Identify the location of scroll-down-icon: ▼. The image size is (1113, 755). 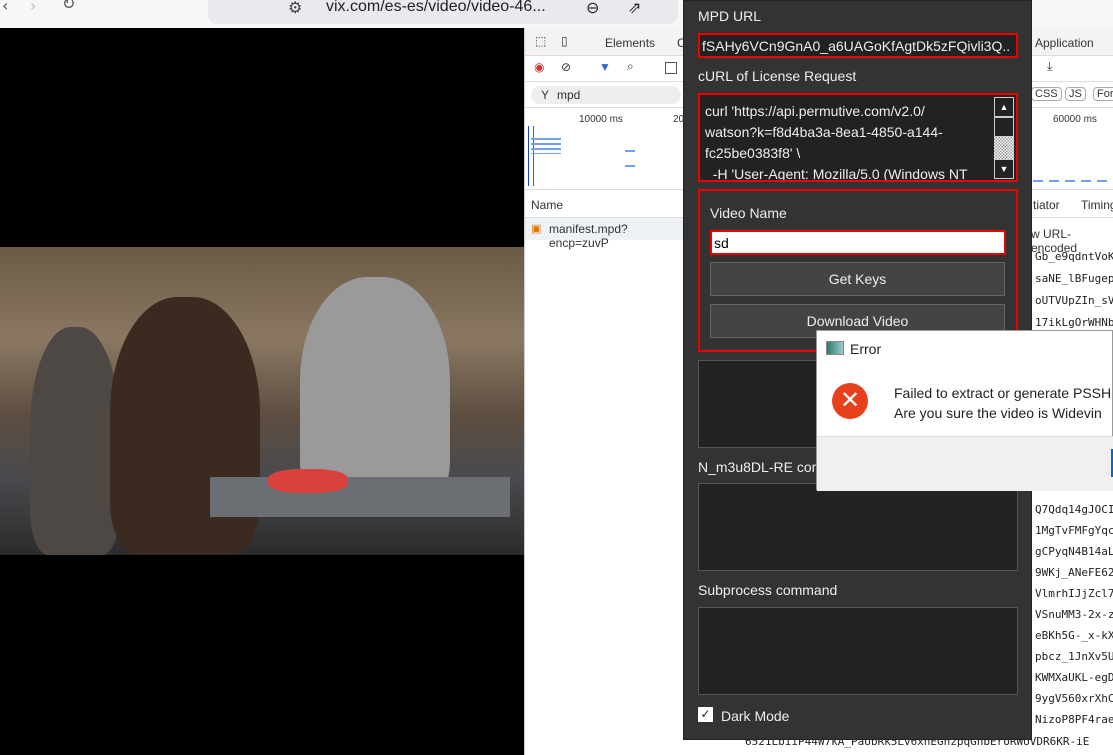
(1004, 169).